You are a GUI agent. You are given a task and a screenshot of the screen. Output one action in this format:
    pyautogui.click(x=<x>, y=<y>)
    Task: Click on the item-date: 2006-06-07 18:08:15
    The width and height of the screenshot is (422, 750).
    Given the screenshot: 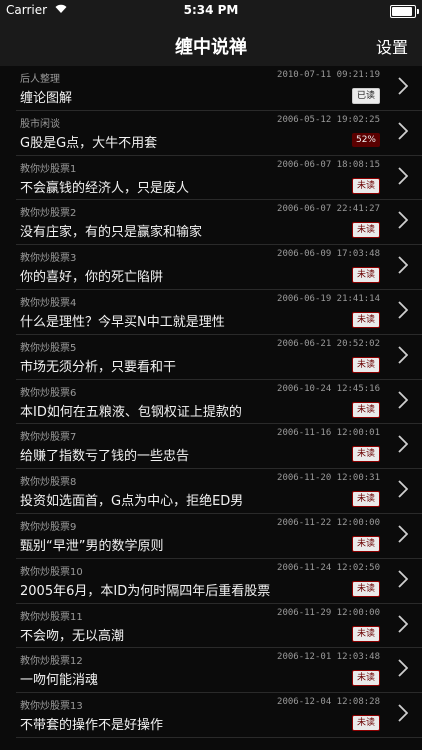 What is the action you would take?
    pyautogui.click(x=328, y=164)
    